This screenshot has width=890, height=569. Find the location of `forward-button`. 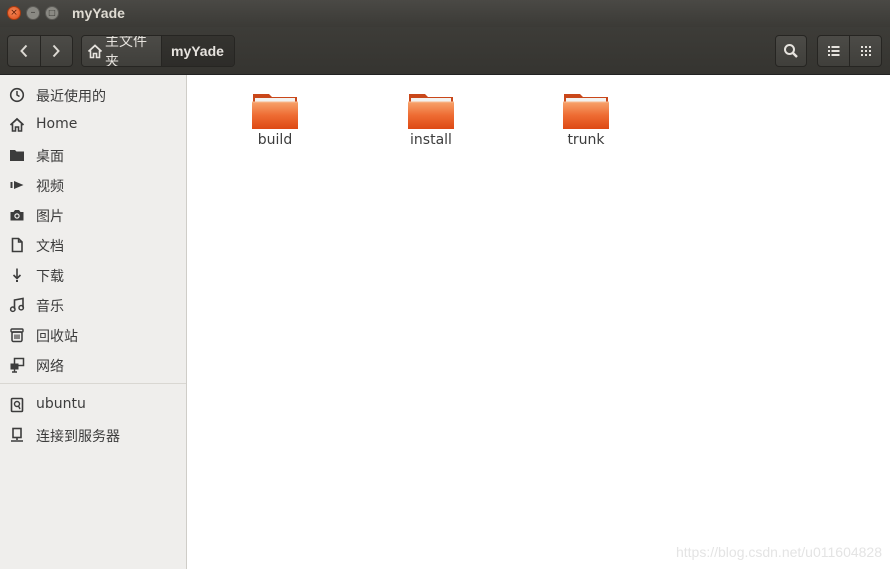

forward-button is located at coordinates (57, 51).